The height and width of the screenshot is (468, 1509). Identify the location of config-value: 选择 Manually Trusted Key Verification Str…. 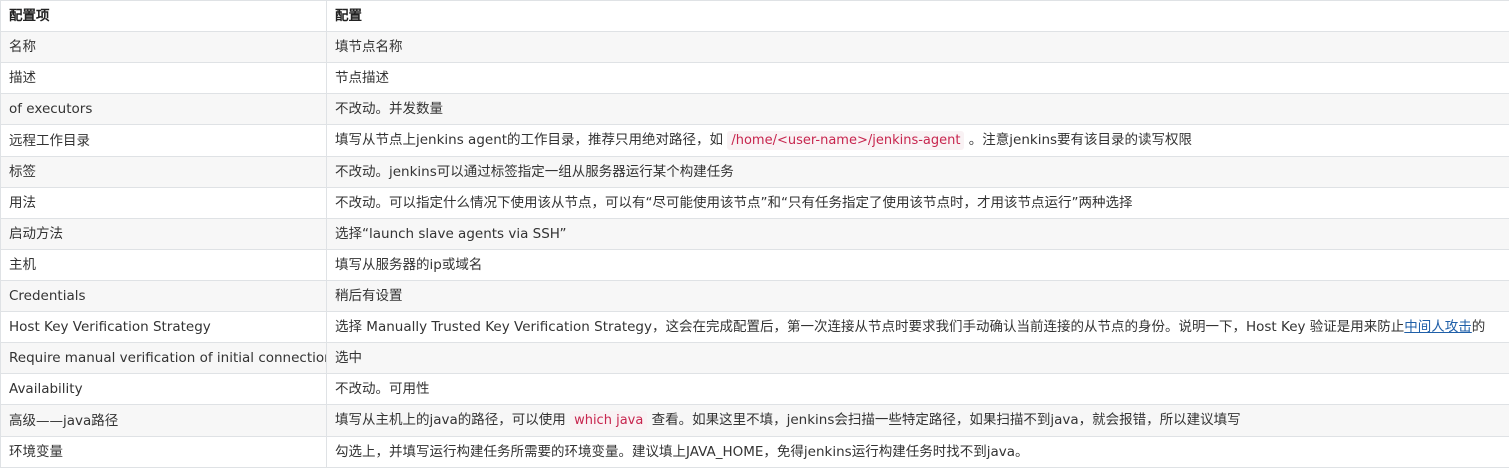
(918, 327).